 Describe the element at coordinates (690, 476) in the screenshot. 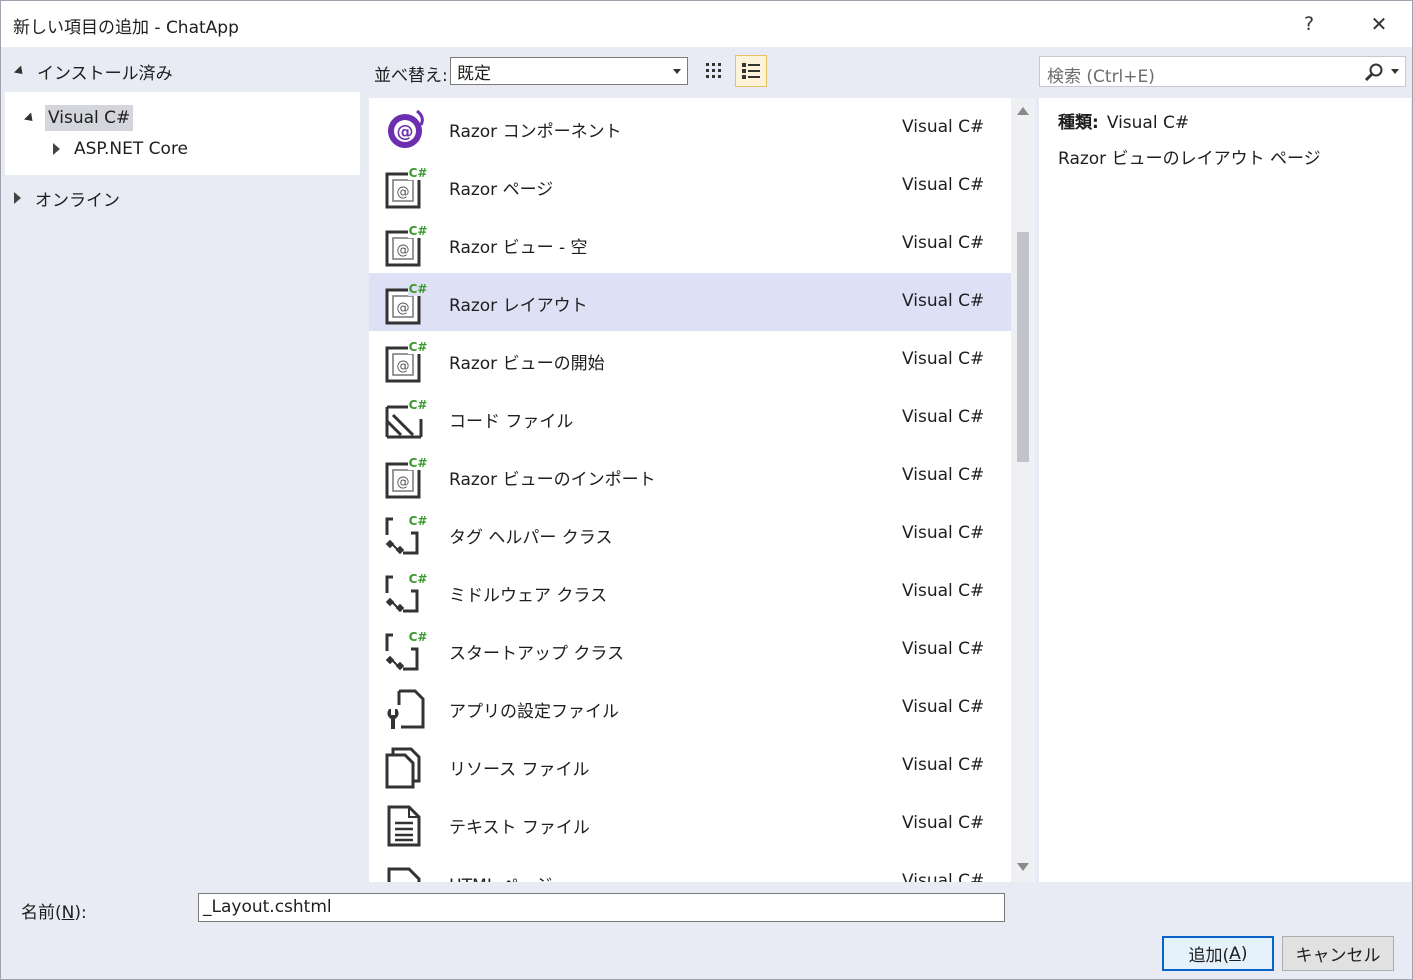

I see `list-item: @ C# Razor ビューのインポート Visual C#` at that location.